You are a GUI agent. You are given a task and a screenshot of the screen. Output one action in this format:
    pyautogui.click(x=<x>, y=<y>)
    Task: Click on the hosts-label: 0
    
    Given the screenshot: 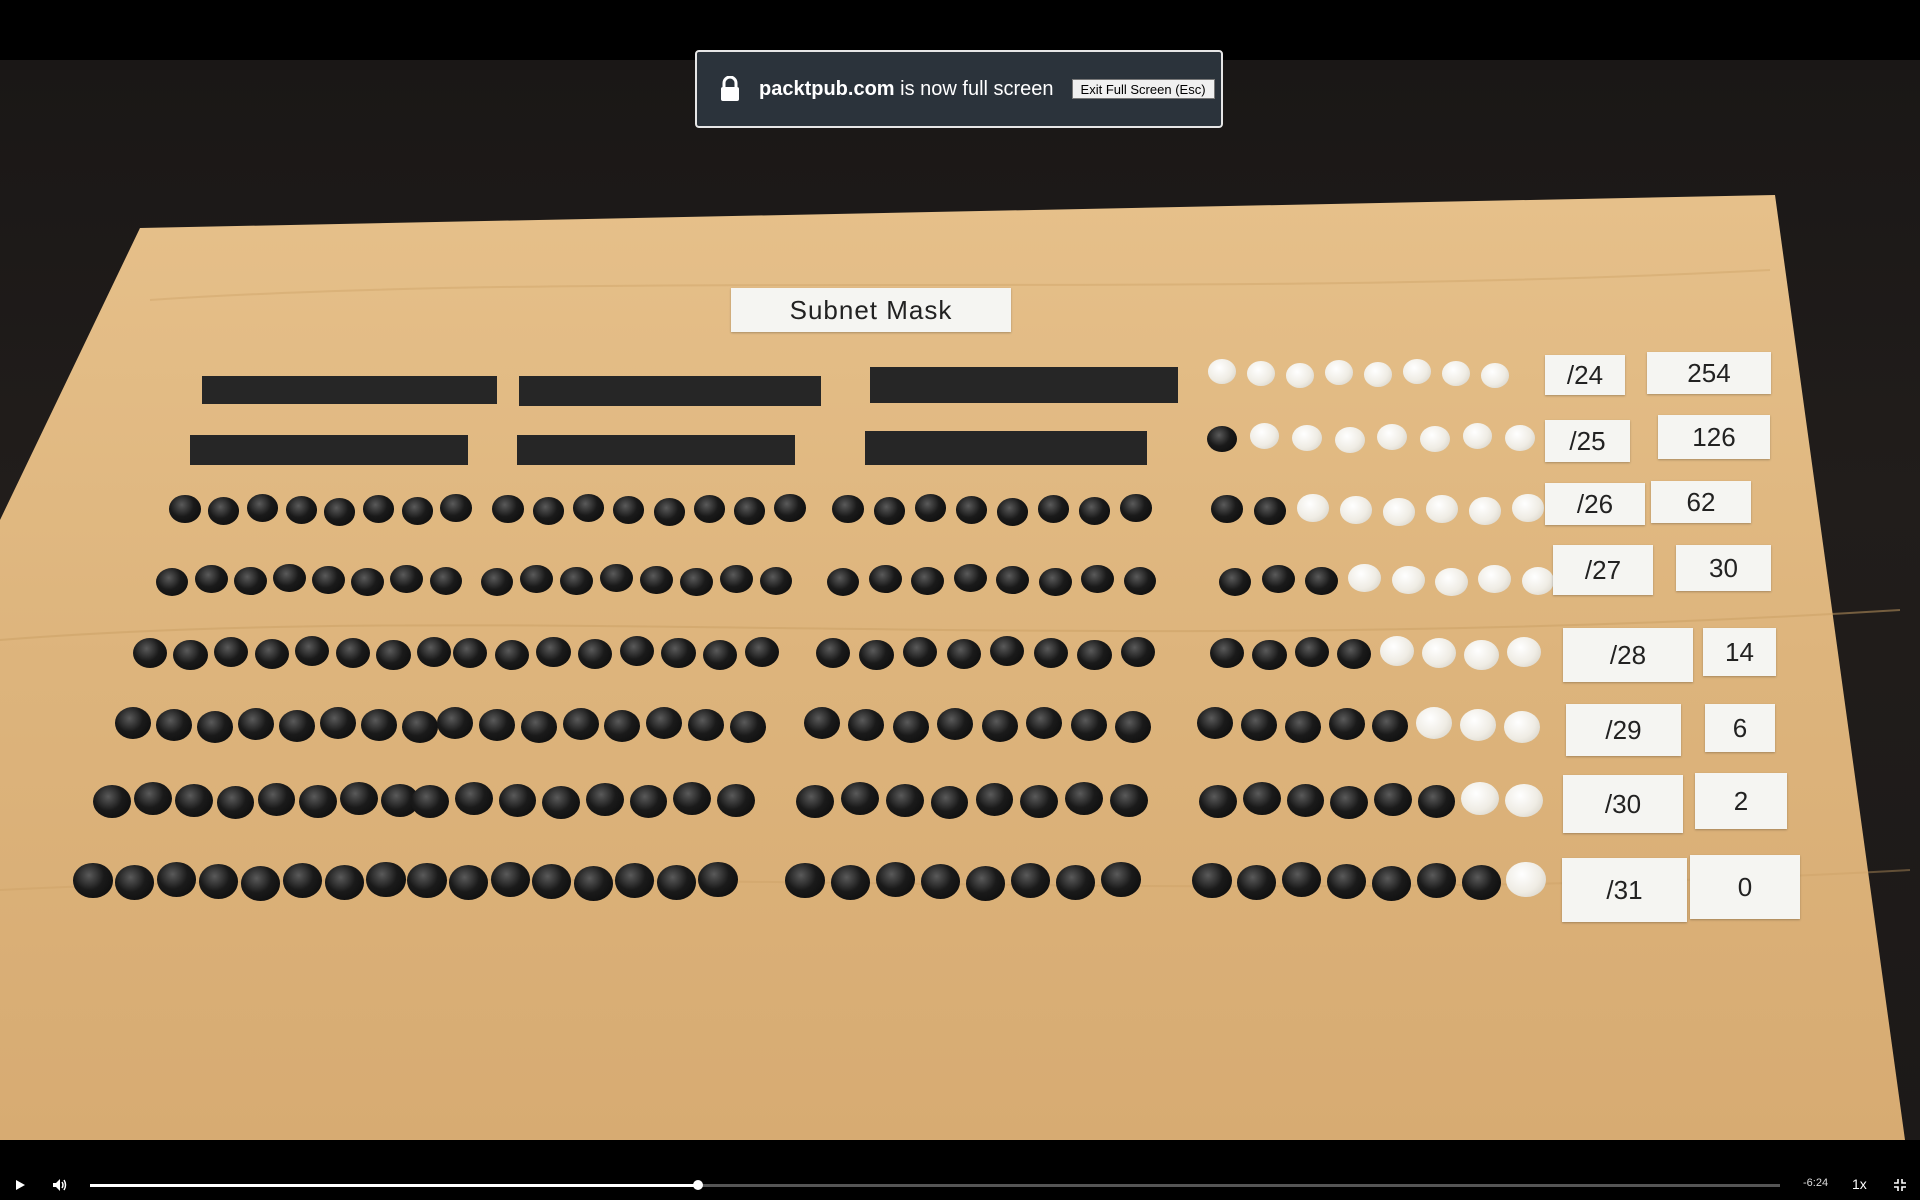 What is the action you would take?
    pyautogui.click(x=1745, y=886)
    